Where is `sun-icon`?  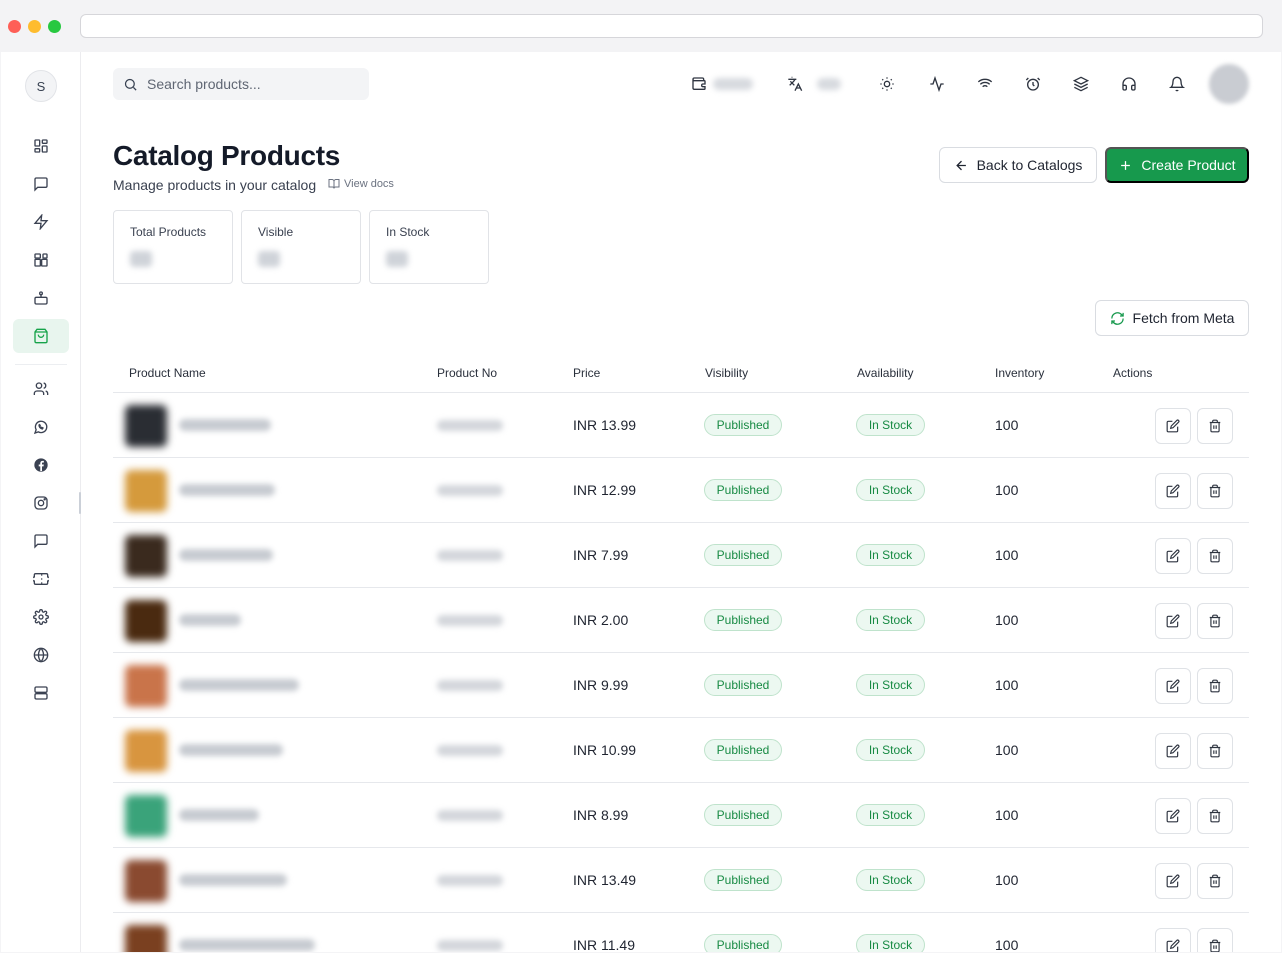 sun-icon is located at coordinates (887, 84).